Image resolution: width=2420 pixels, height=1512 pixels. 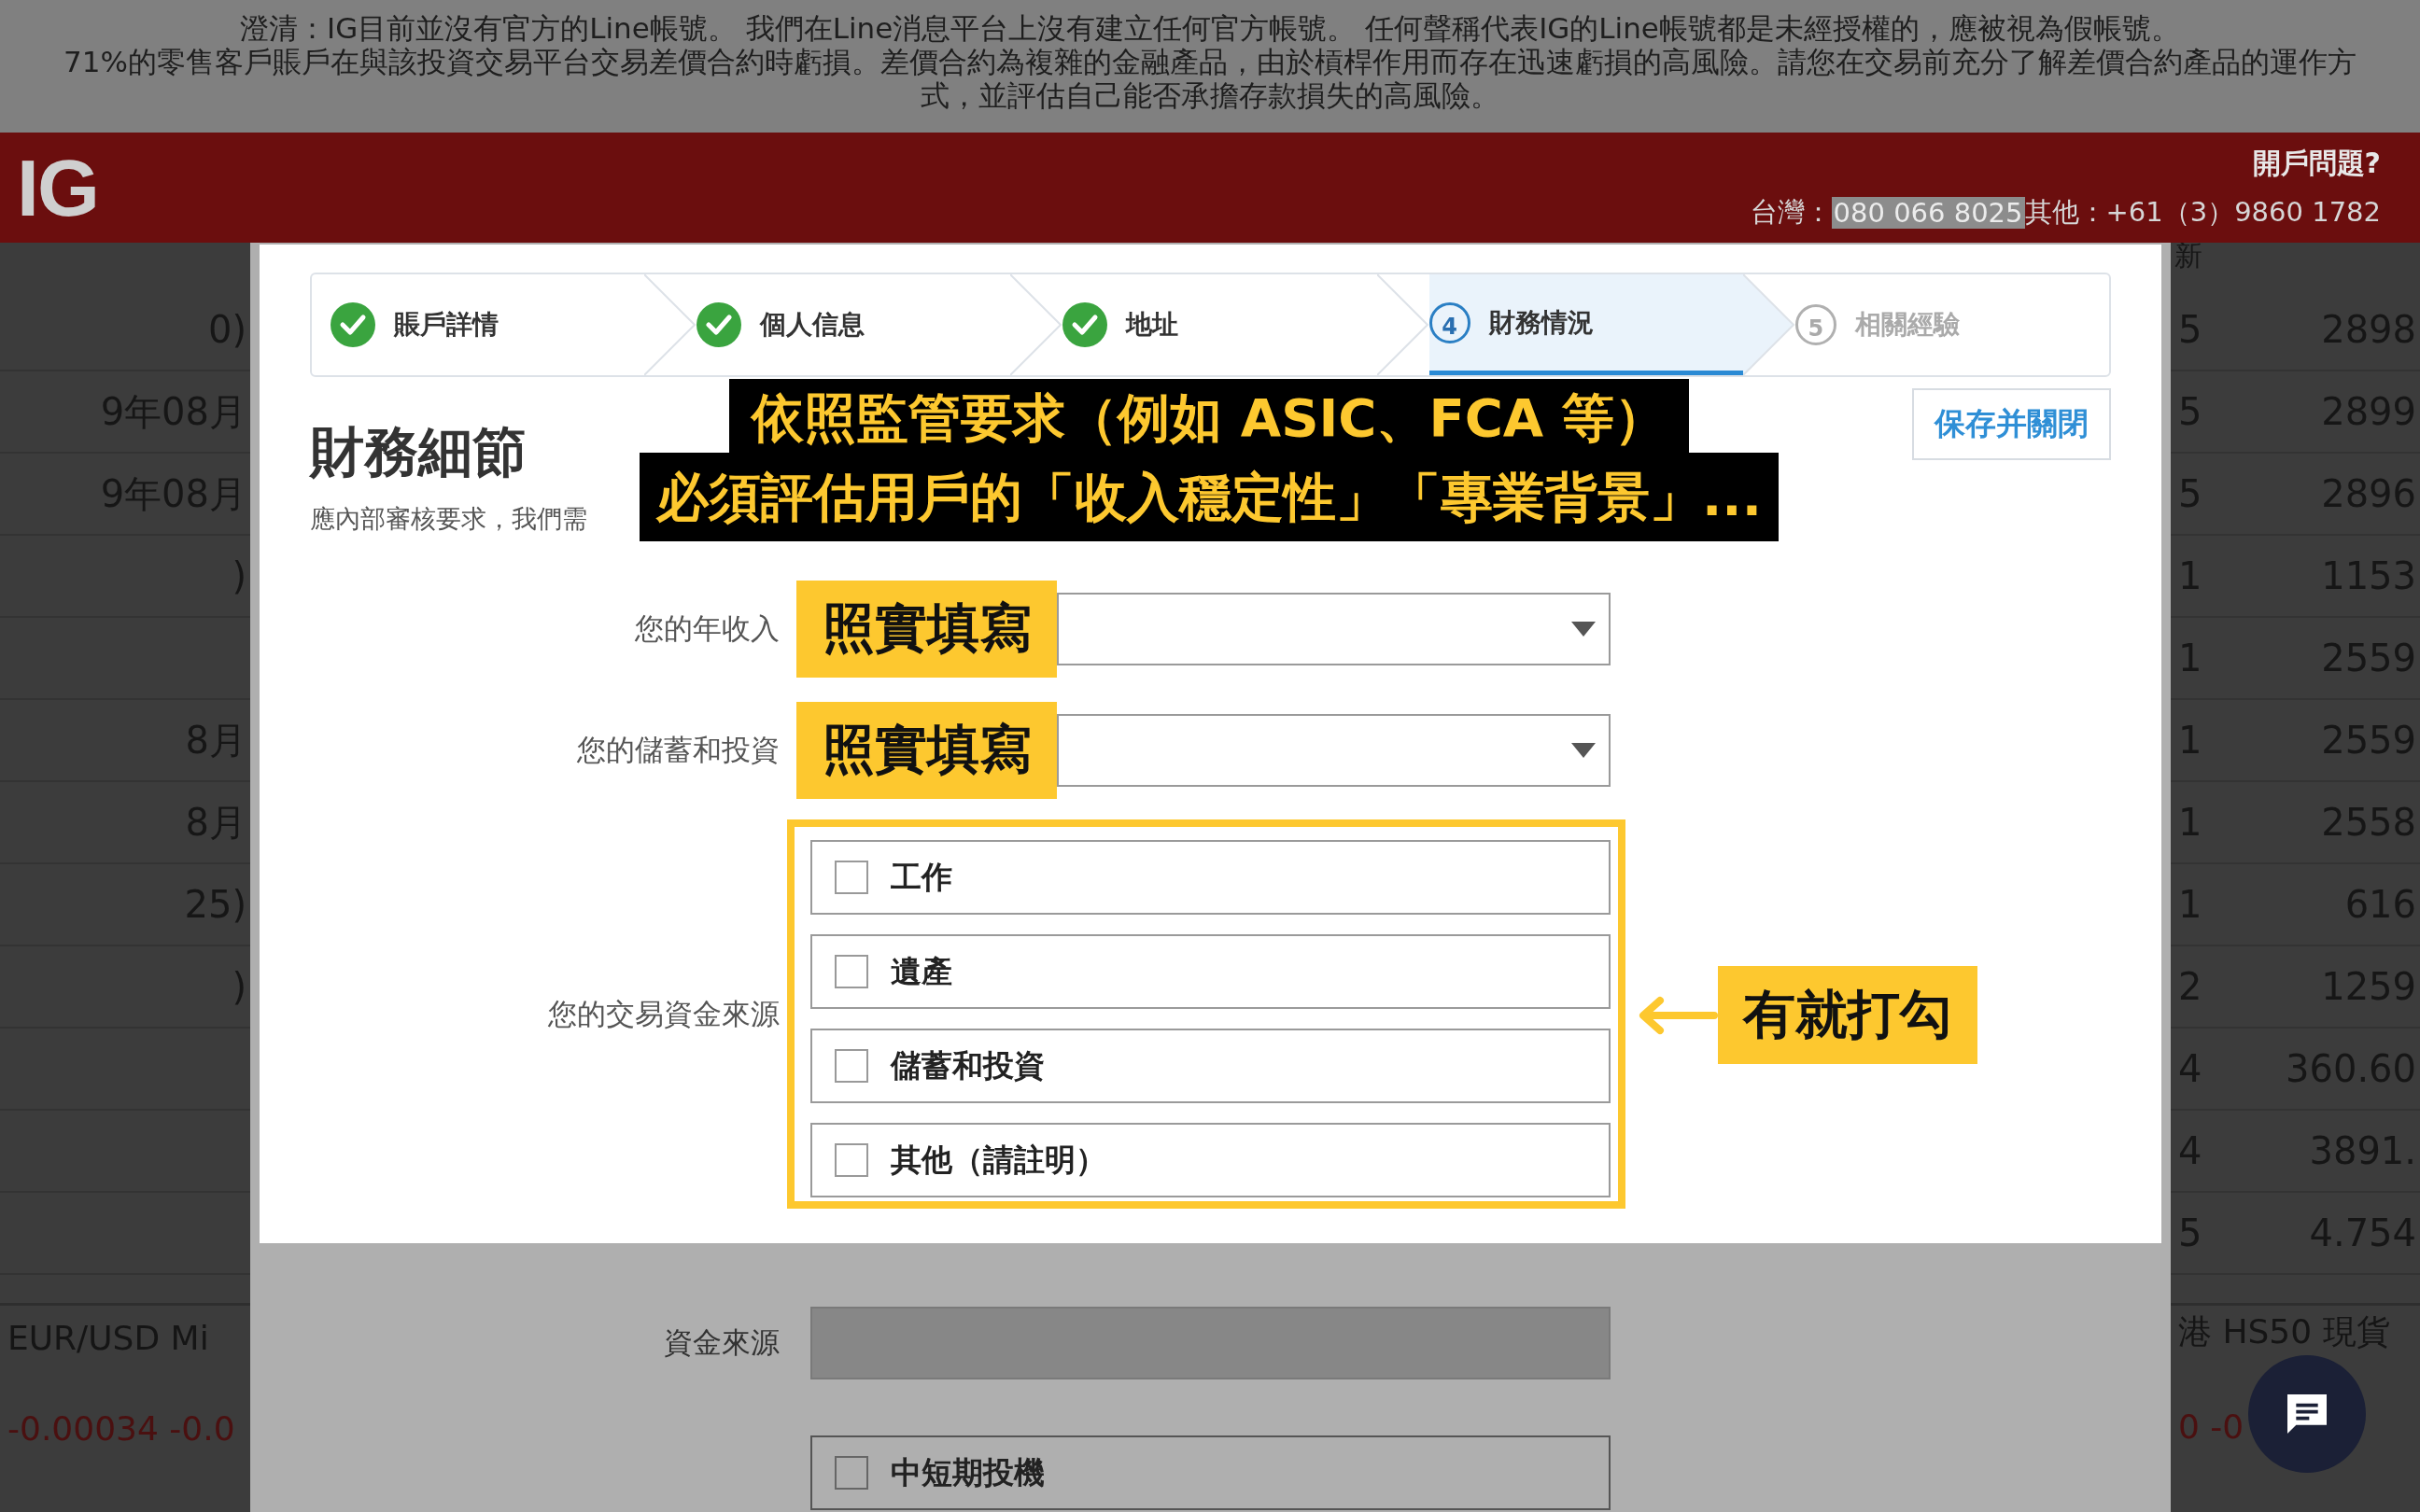 What do you see at coordinates (2317, 163) in the screenshot?
I see `help-title: 開戶問題?` at bounding box center [2317, 163].